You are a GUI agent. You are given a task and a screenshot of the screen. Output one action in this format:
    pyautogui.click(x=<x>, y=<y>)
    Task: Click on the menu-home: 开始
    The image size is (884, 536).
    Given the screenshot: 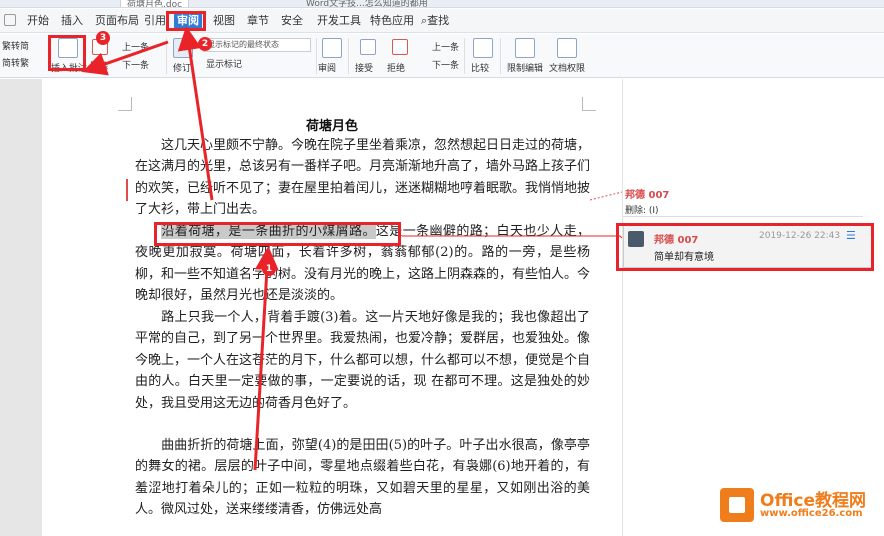 What is the action you would take?
    pyautogui.click(x=38, y=21)
    